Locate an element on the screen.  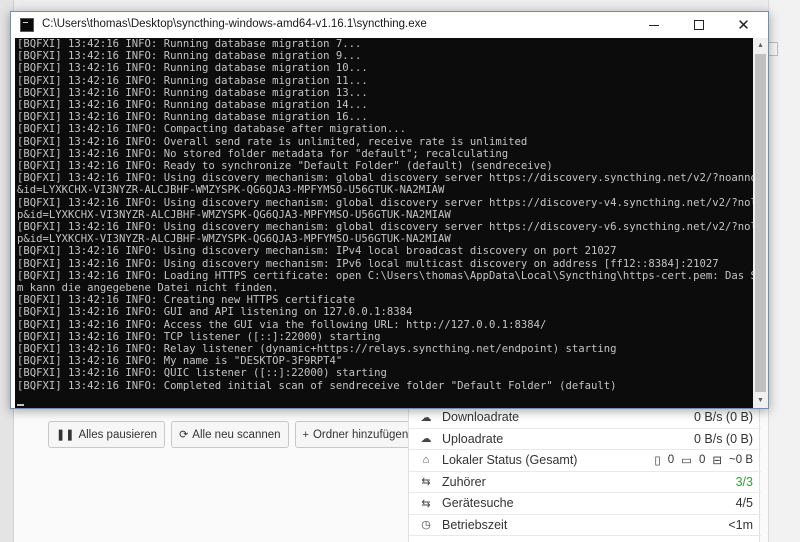
pause-all-button: ❚❚ Alles pausieren is located at coordinates (107, 434).